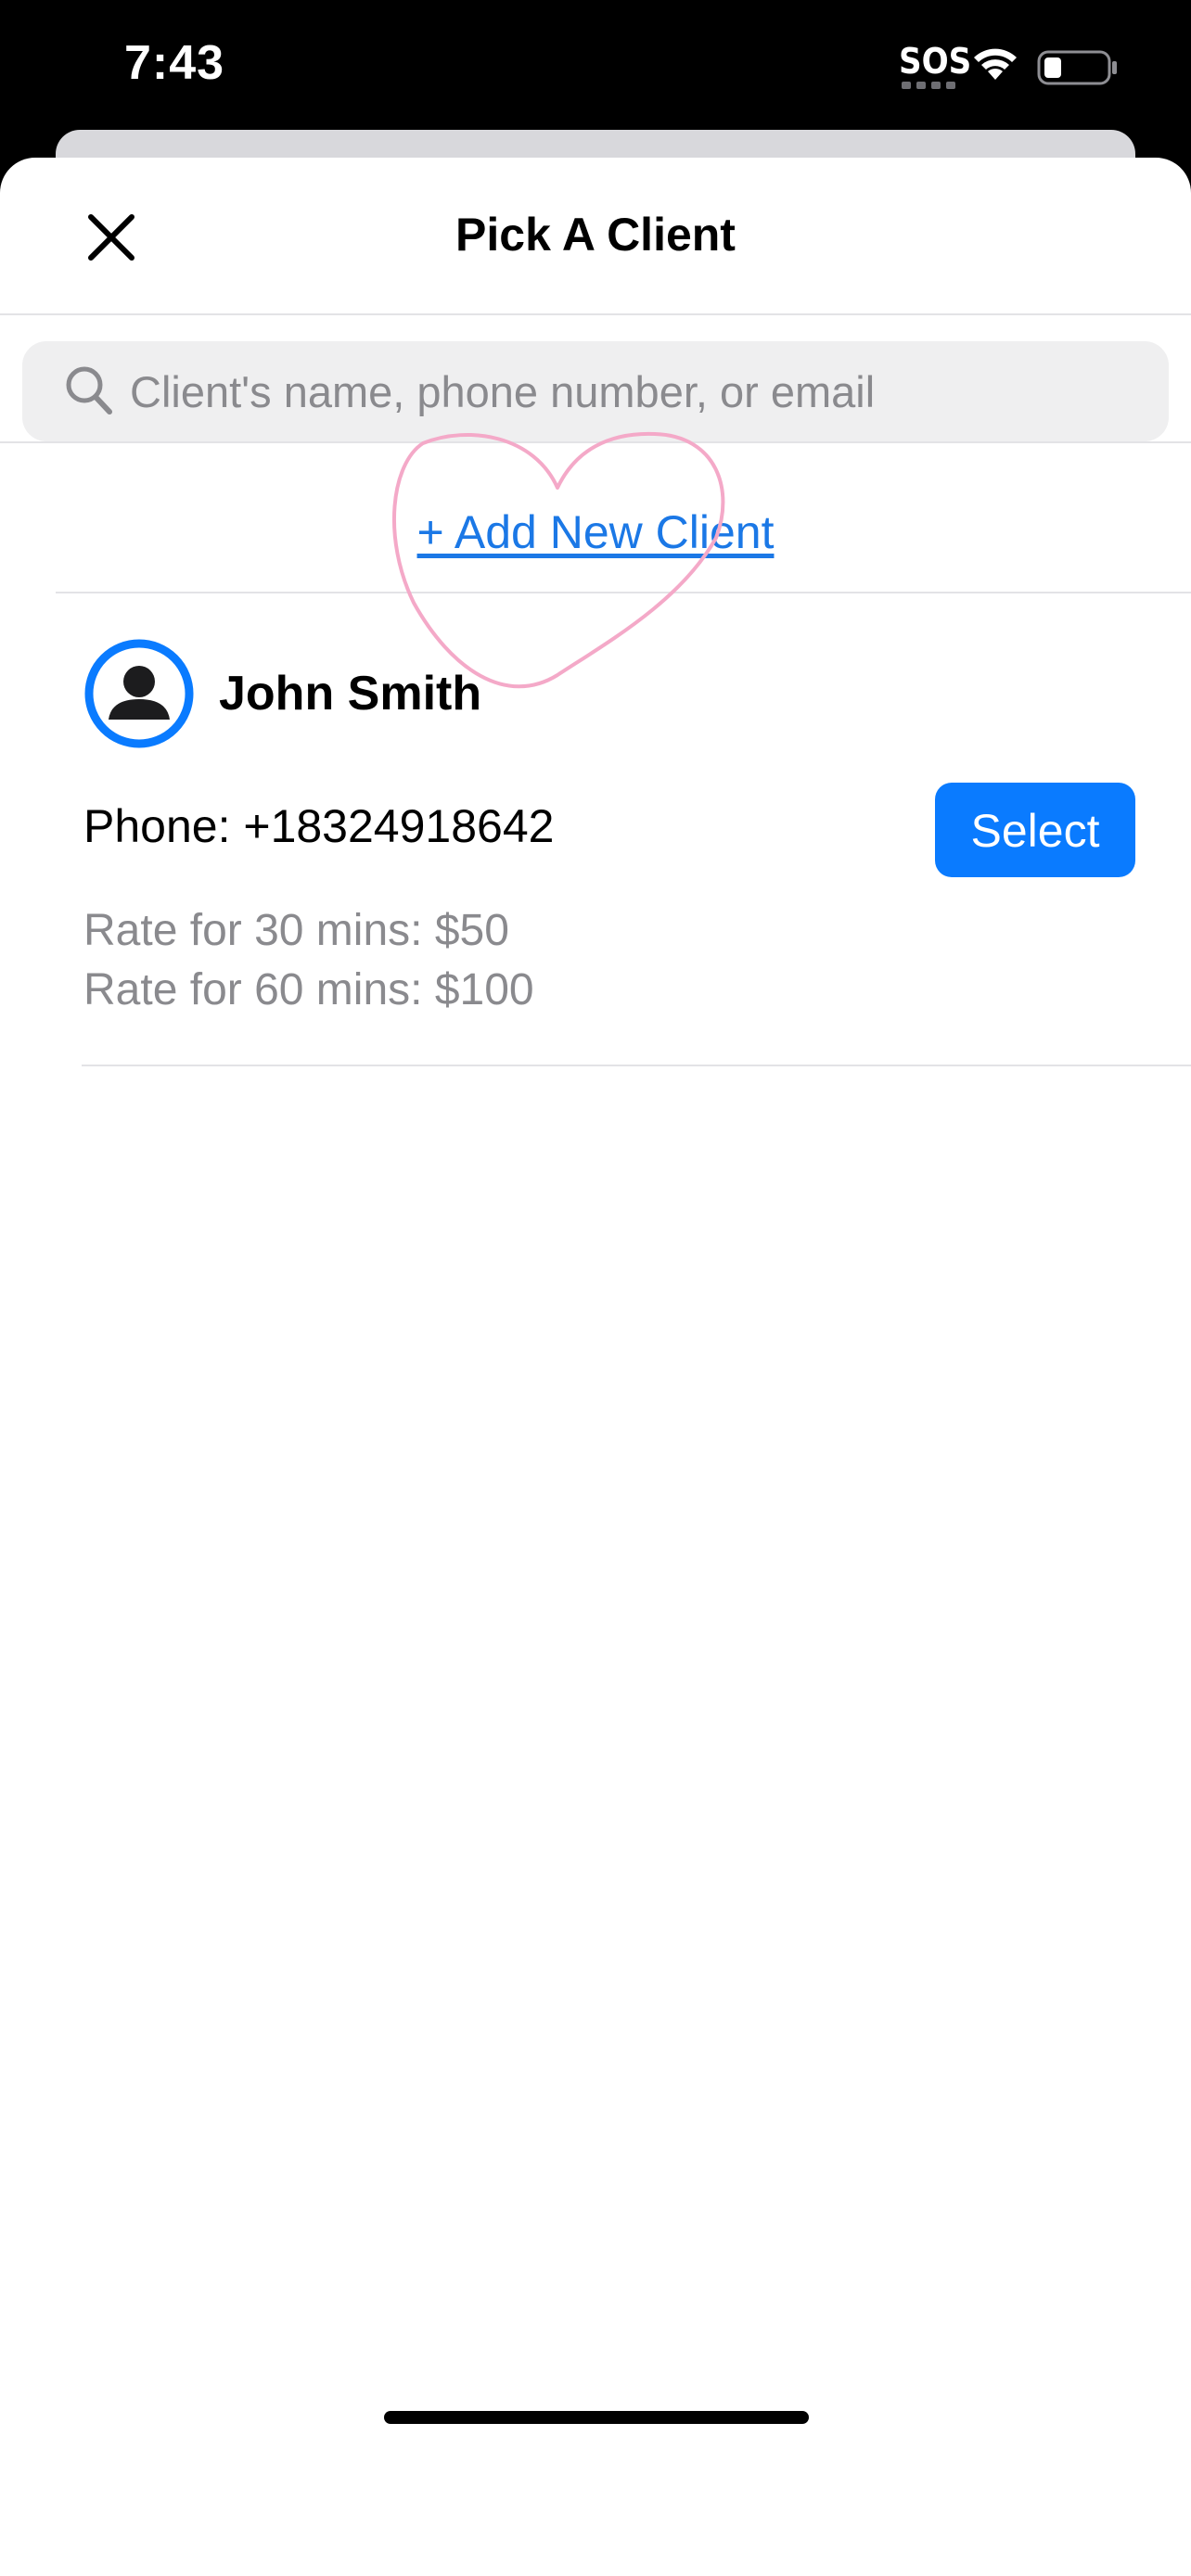  Describe the element at coordinates (595, 65) in the screenshot. I see `status-bar: 7:43 SOS` at that location.